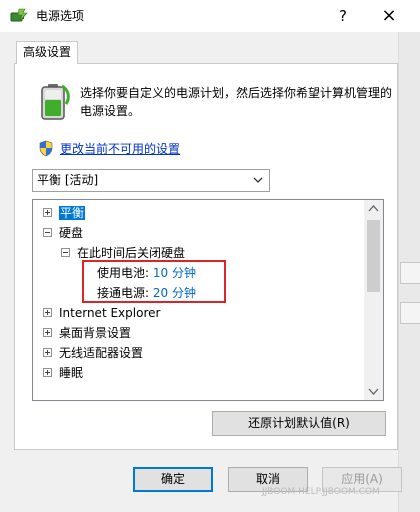 This screenshot has width=420, height=512. Describe the element at coordinates (299, 423) in the screenshot. I see `restore-plan-defaults-button: 还原计划默认值(R)` at that location.